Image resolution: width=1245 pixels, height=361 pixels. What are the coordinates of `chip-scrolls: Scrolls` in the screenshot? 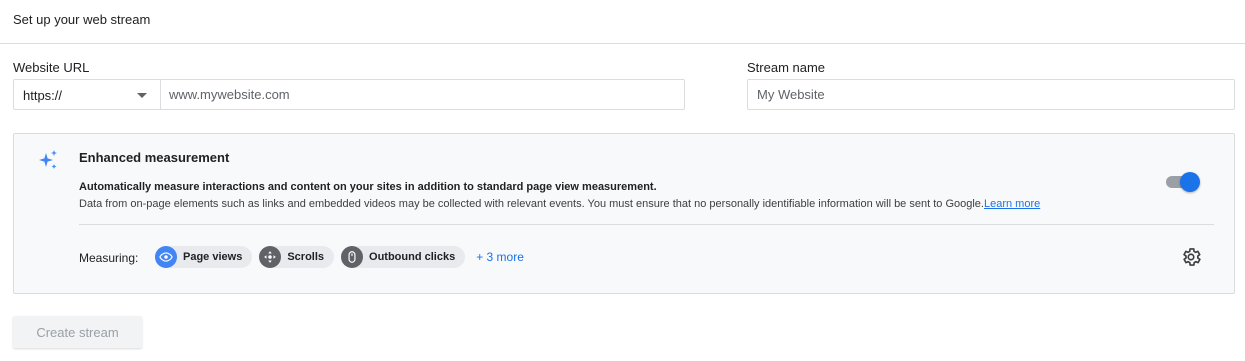 It's located at (297, 257).